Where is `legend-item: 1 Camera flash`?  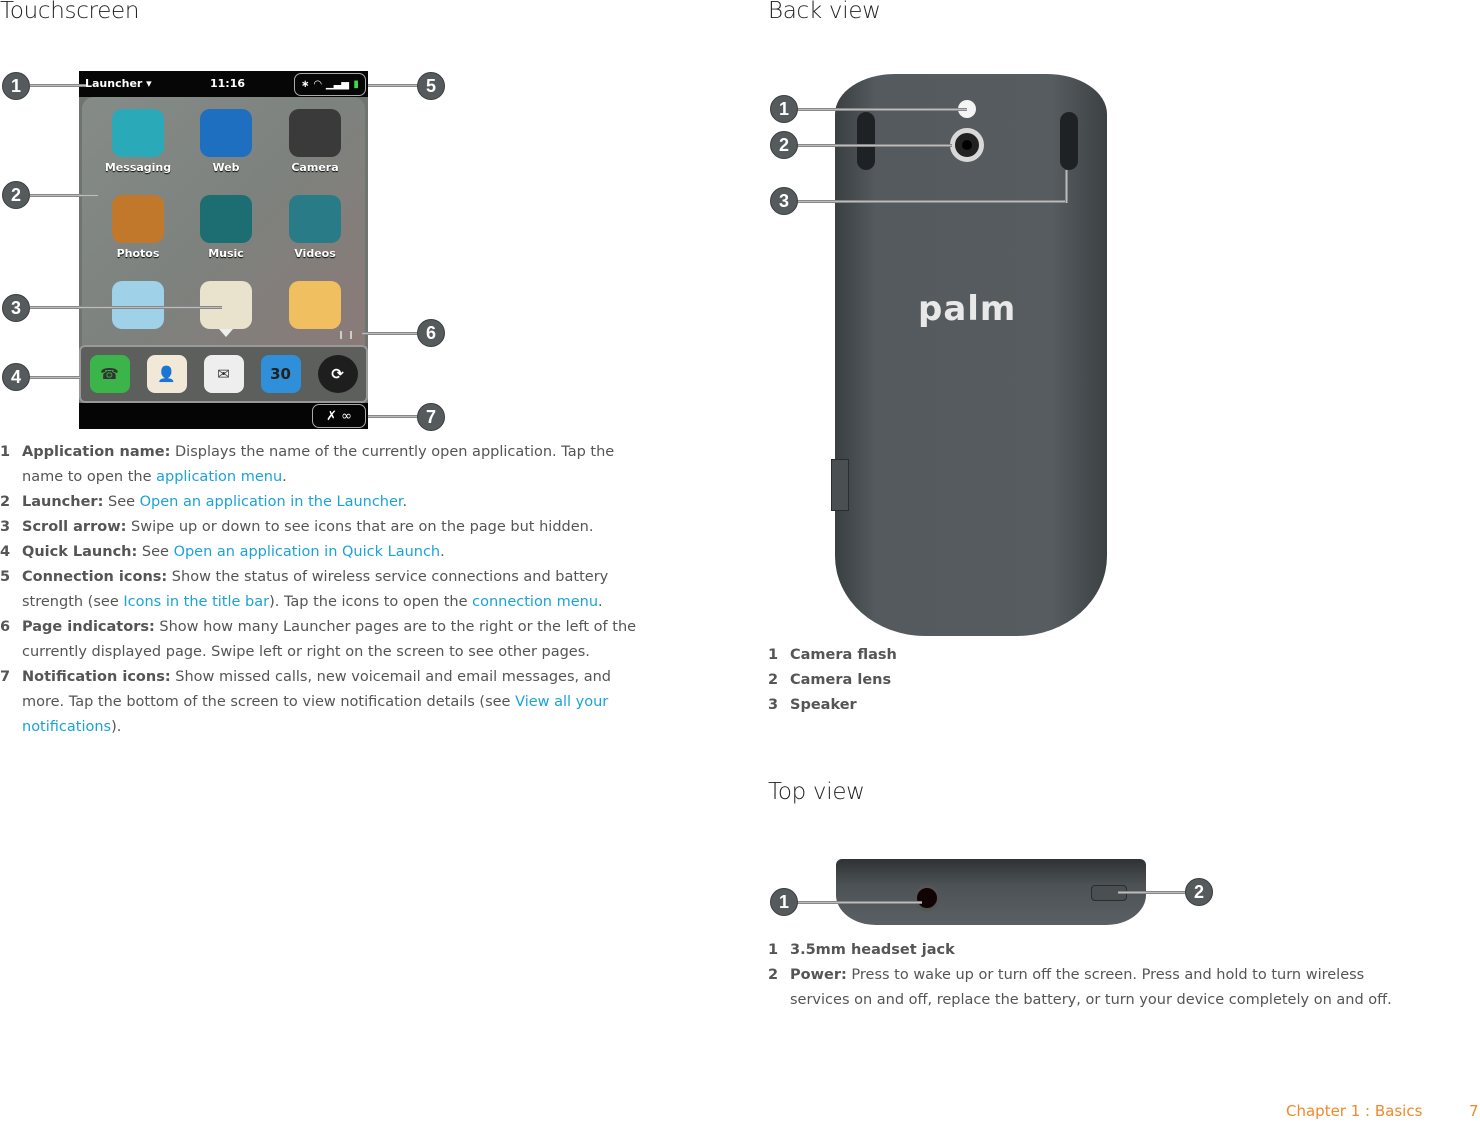
legend-item: 1 Camera flash is located at coordinates (968, 655).